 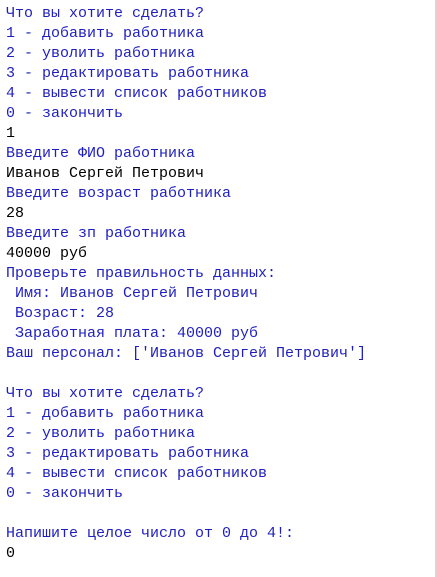 I want to click on console-line: Ваш персонал: ['Иванов Сергей Петрович'], so click(x=186, y=353).